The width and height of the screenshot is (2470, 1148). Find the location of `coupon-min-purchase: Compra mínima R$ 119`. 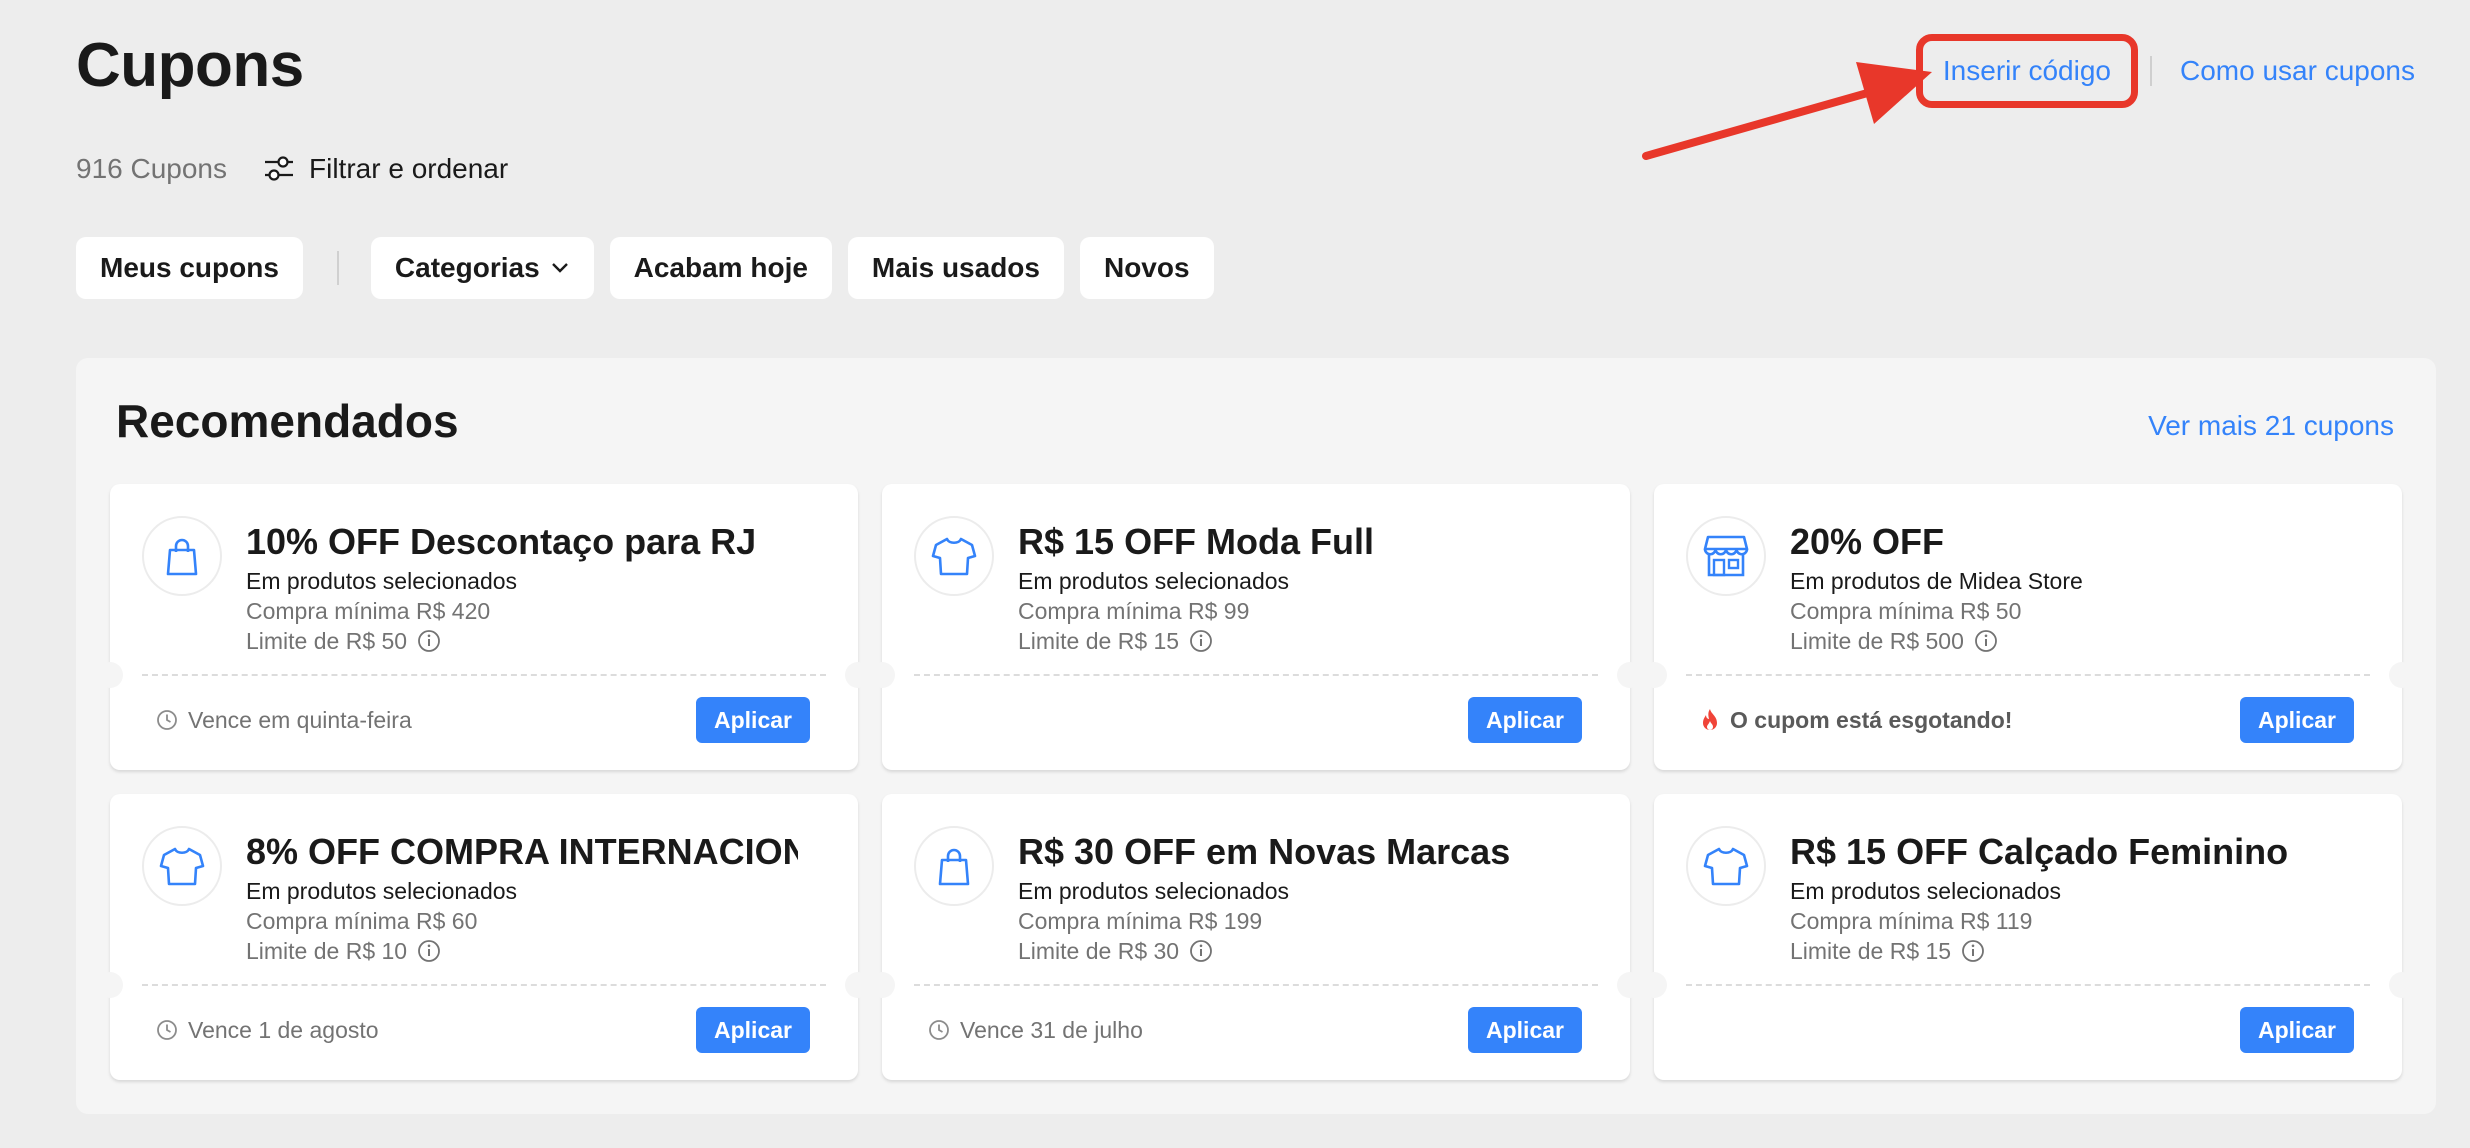

coupon-min-purchase: Compra mínima R$ 119 is located at coordinates (1911, 921).